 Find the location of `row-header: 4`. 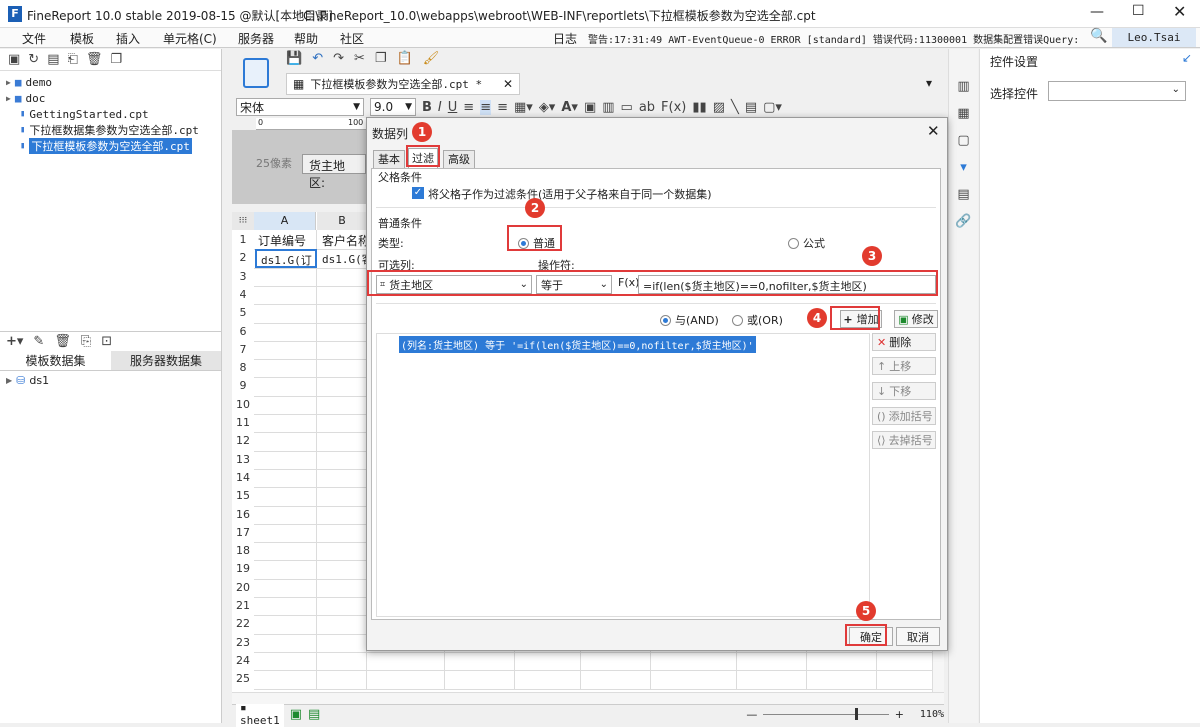

row-header: 4 is located at coordinates (243, 295).